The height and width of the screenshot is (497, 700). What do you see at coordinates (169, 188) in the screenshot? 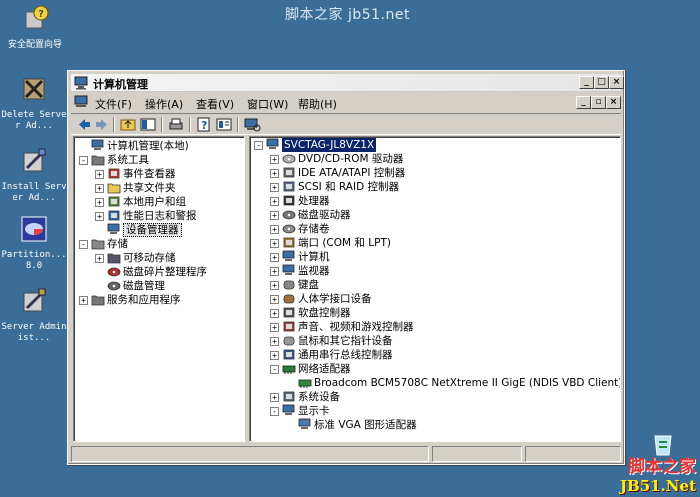
I see `tree-node: + 共享文件夹` at bounding box center [169, 188].